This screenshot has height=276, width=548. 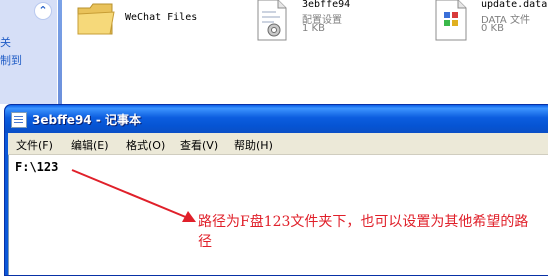 I want to click on menu-help: 帮助(H), so click(x=253, y=145).